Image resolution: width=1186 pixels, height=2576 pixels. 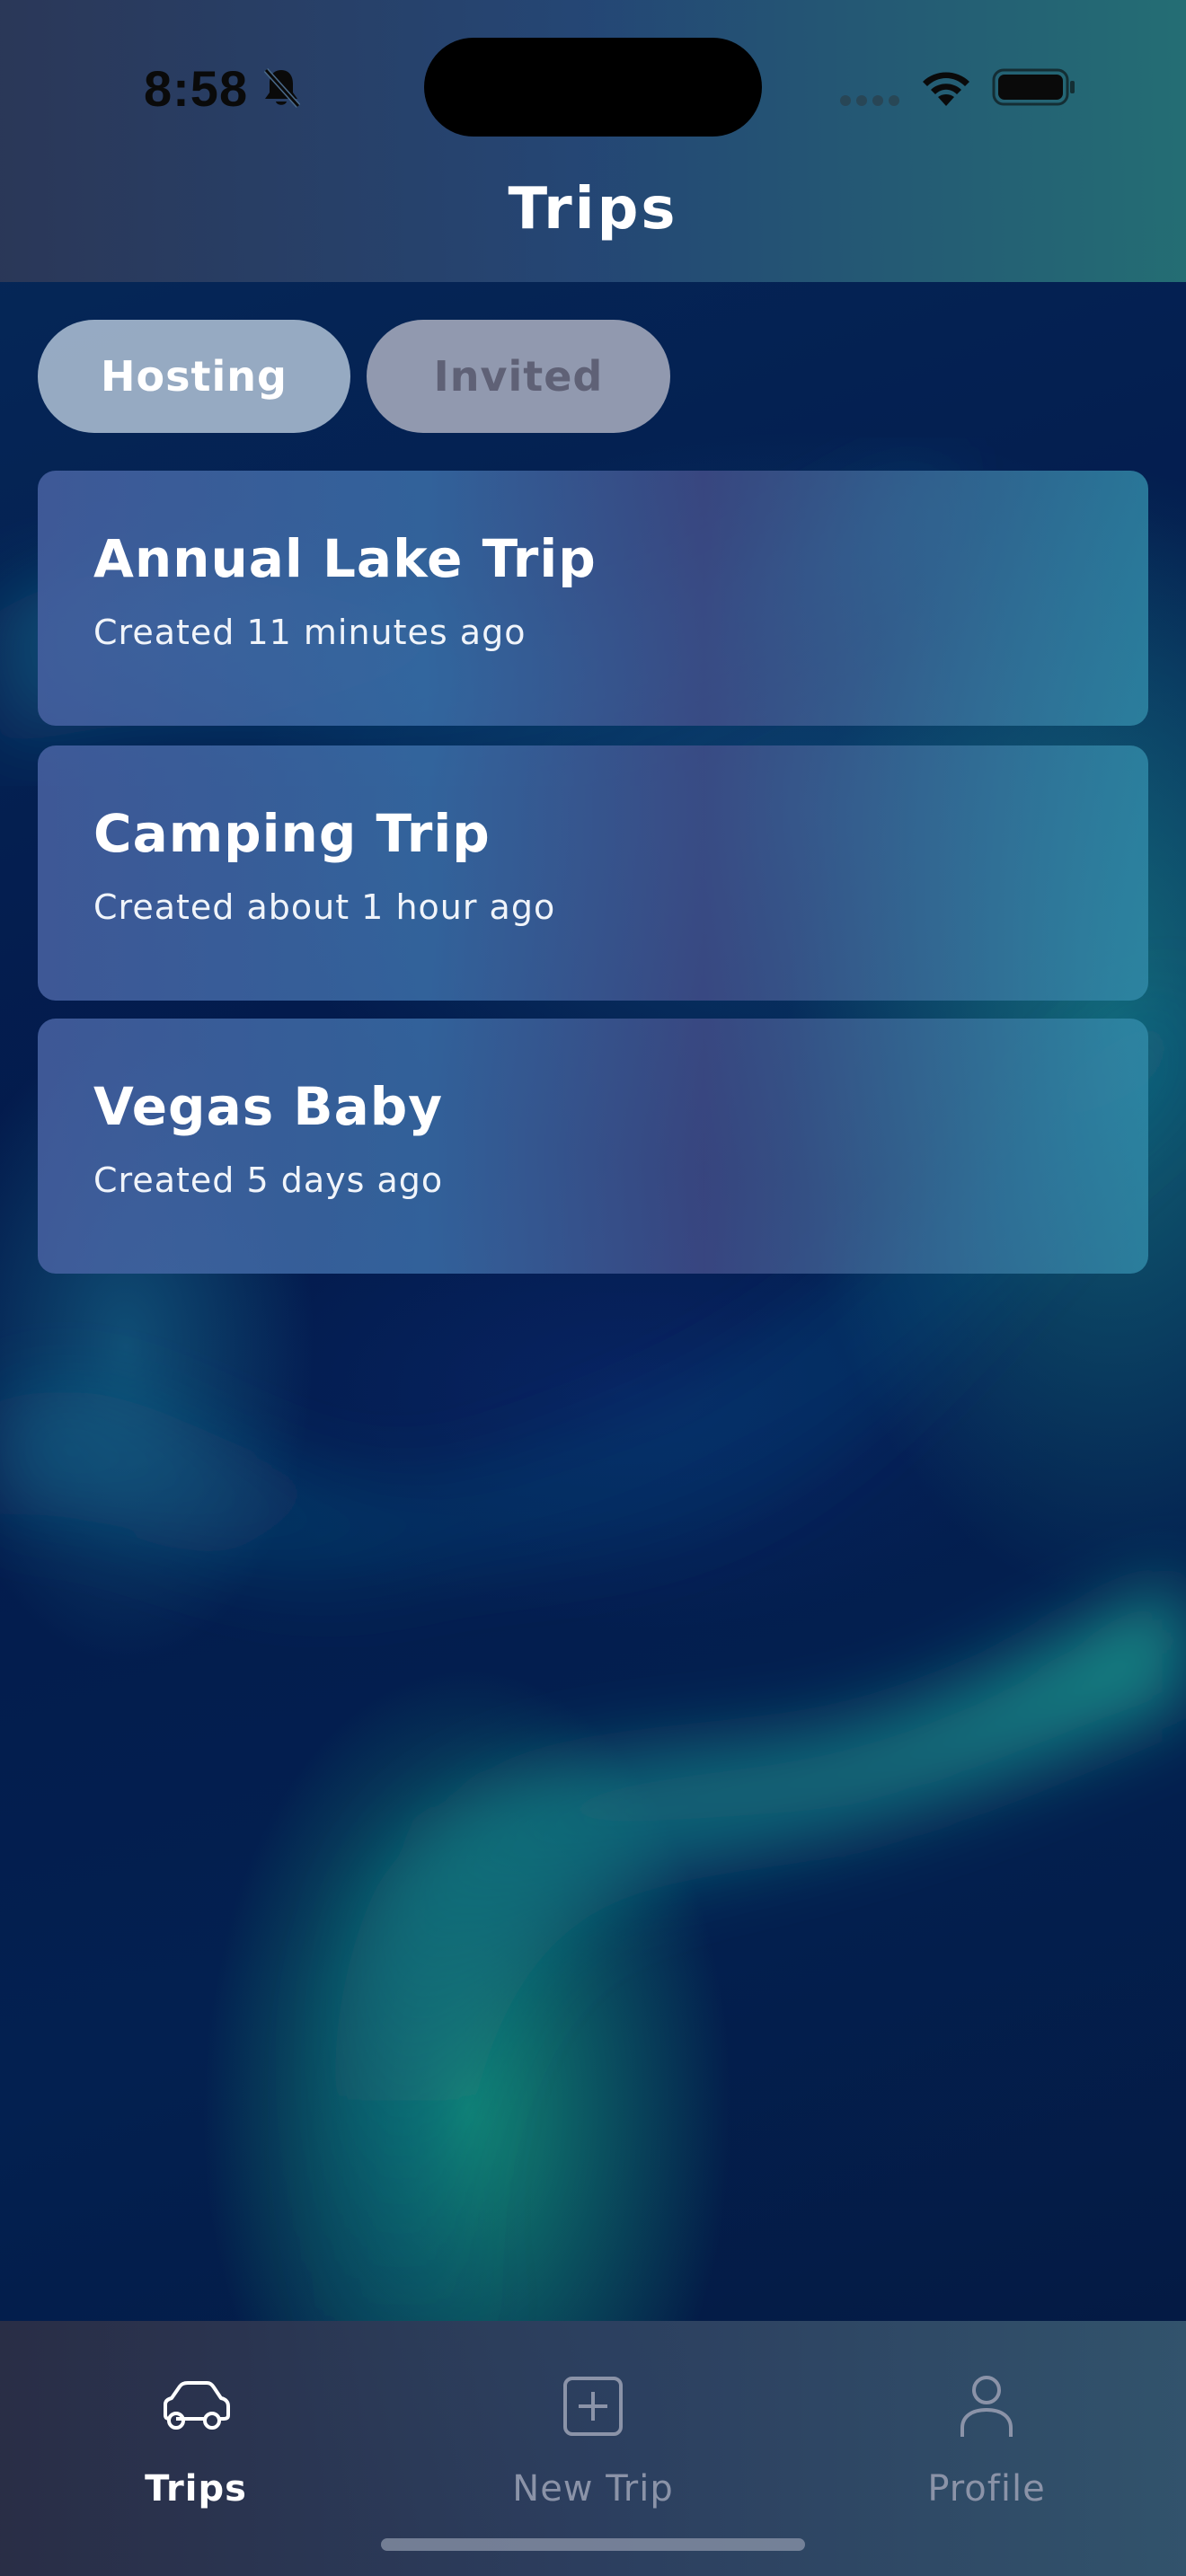 I want to click on trip-created: Created 11 minutes ago, so click(x=310, y=632).